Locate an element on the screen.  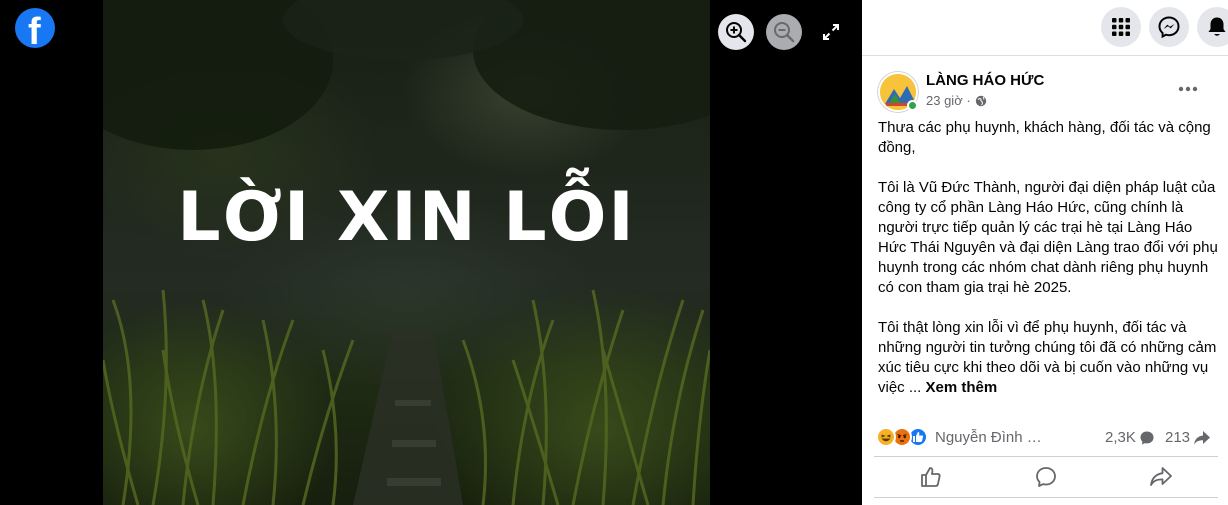
comment-count: 2,3K is located at coordinates (1130, 437).